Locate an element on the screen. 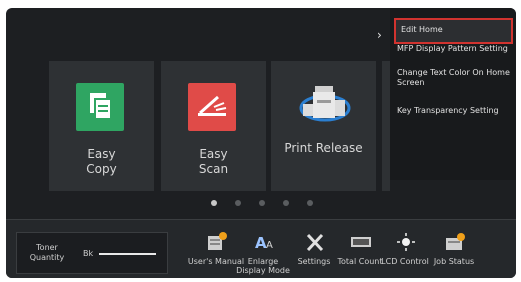  menu-item-label: Key Transparency Setting is located at coordinates (448, 110).